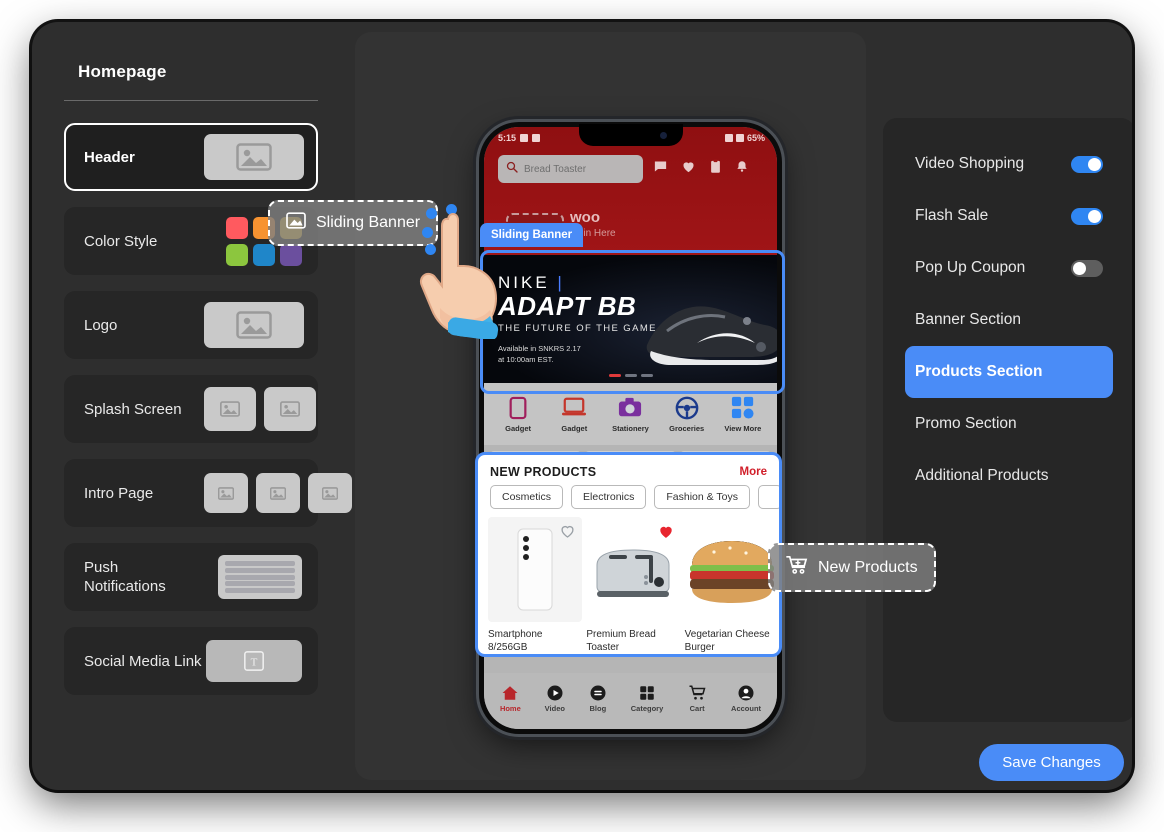 This screenshot has width=1164, height=832. I want to click on steering-wheel-icon, so click(687, 407).